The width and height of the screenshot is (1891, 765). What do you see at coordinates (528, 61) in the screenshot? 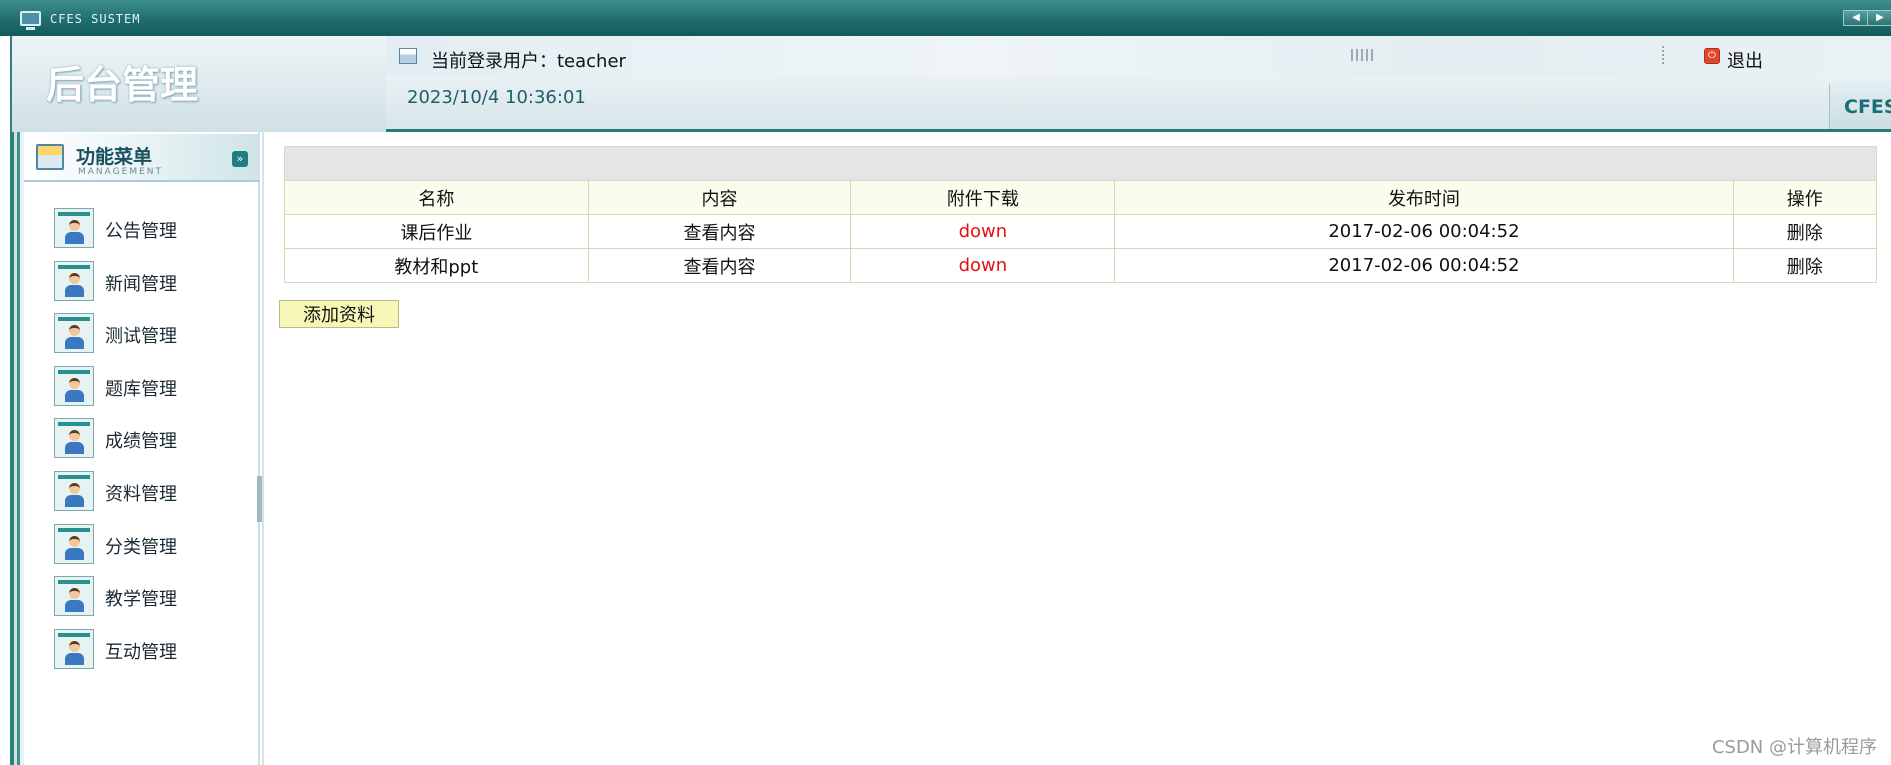
I see `current-user-text: 当前登录用户：teacher` at bounding box center [528, 61].